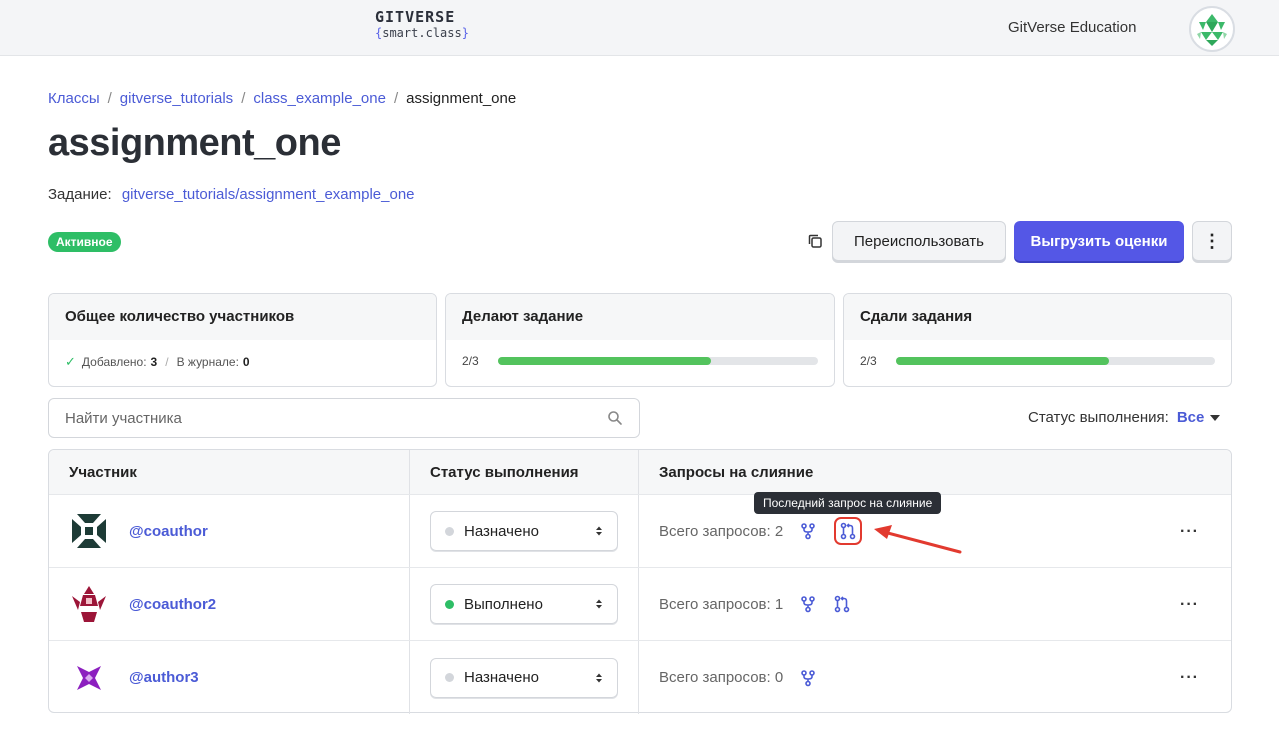 This screenshot has height=747, width=1279. I want to click on stat-card-title: Делают задание, so click(640, 317).